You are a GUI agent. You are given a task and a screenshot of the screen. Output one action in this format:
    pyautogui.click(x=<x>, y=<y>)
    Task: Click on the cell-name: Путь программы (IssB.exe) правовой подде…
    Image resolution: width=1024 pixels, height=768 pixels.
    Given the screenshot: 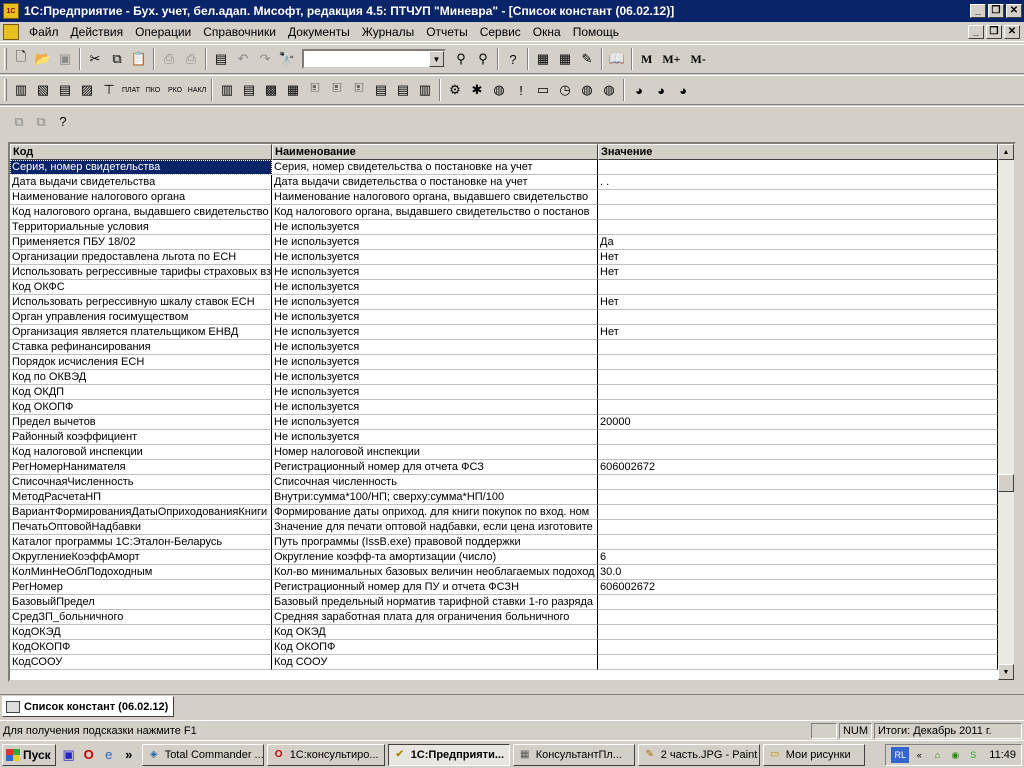 What is the action you would take?
    pyautogui.click(x=435, y=542)
    